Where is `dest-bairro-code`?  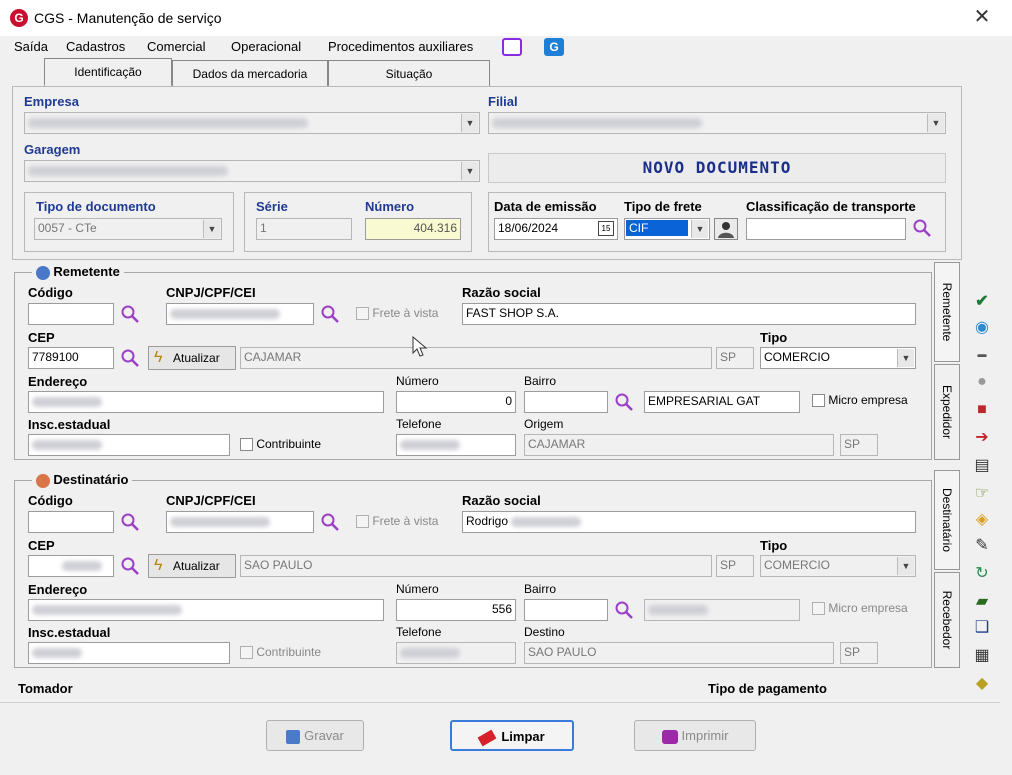 dest-bairro-code is located at coordinates (566, 610).